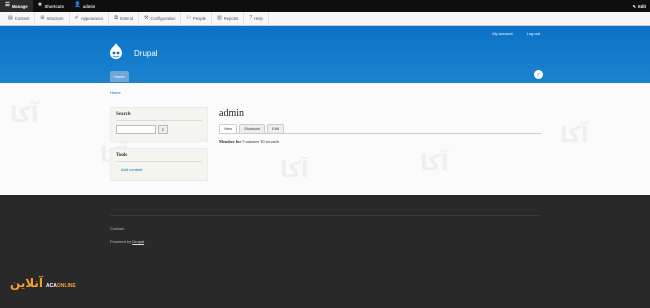 The width and height of the screenshot is (650, 308). Describe the element at coordinates (502, 33) in the screenshot. I see `my-account-link: My account` at that location.